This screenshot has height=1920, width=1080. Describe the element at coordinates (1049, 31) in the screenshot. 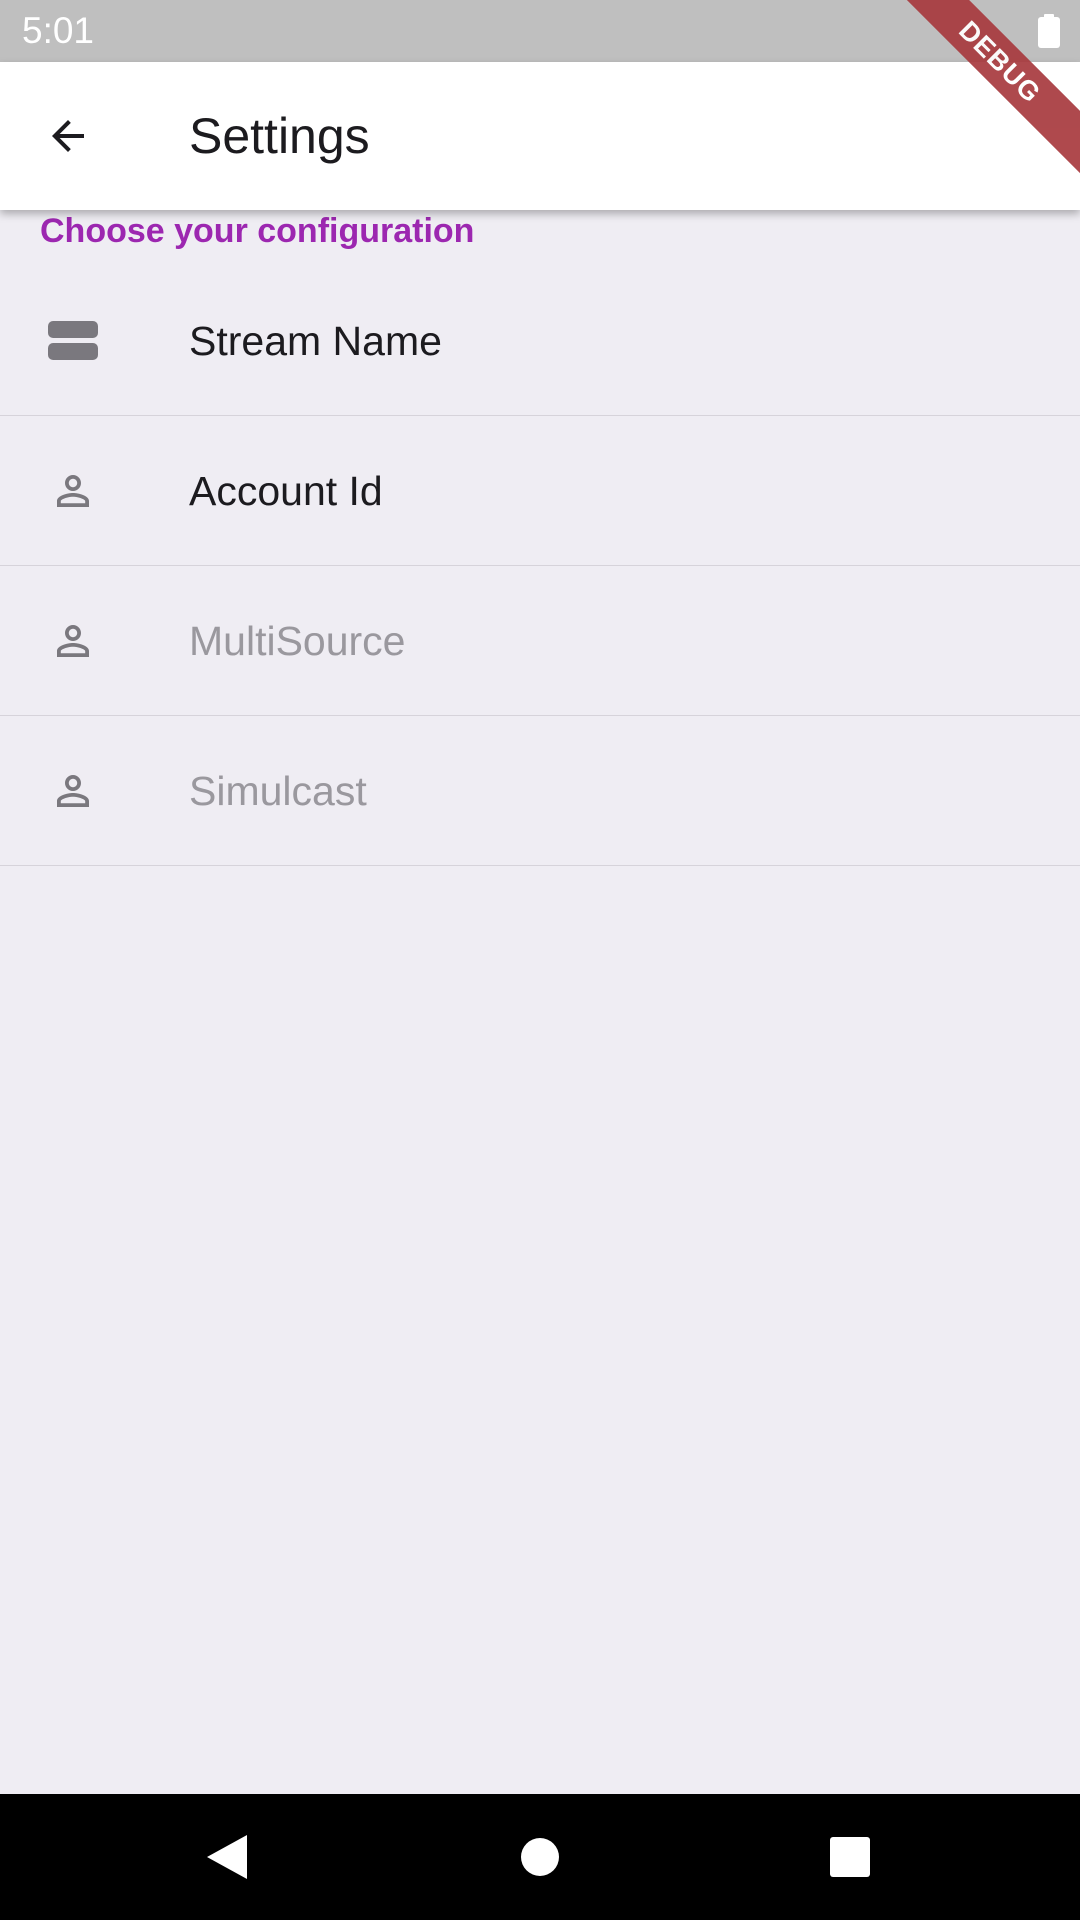

I see `battery-full-icon` at that location.